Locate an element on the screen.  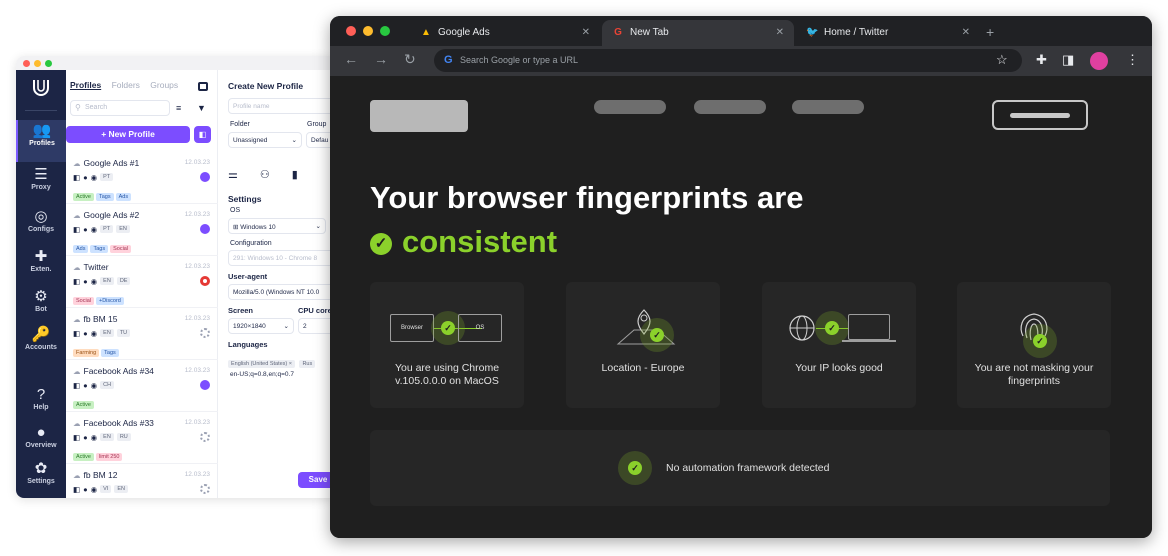
side-panel-icon: ◨ is located at coordinates (1068, 60).